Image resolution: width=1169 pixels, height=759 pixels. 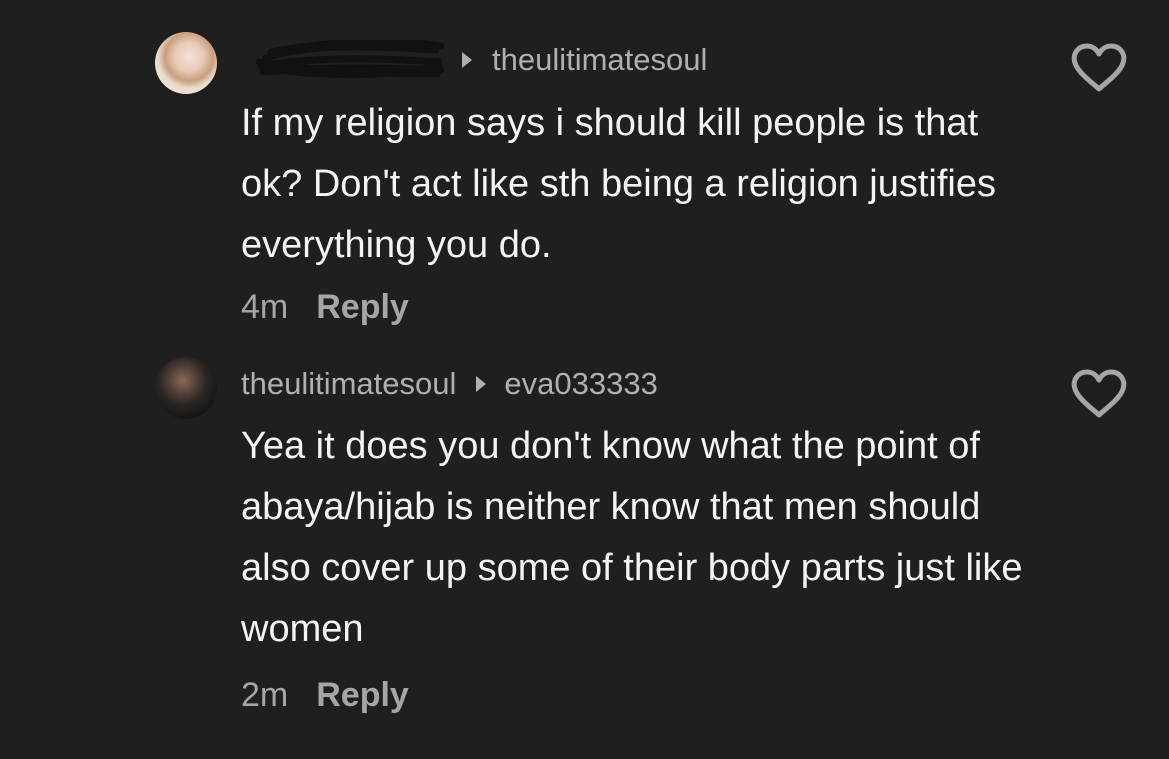 I want to click on redacted-username, so click(x=343, y=59).